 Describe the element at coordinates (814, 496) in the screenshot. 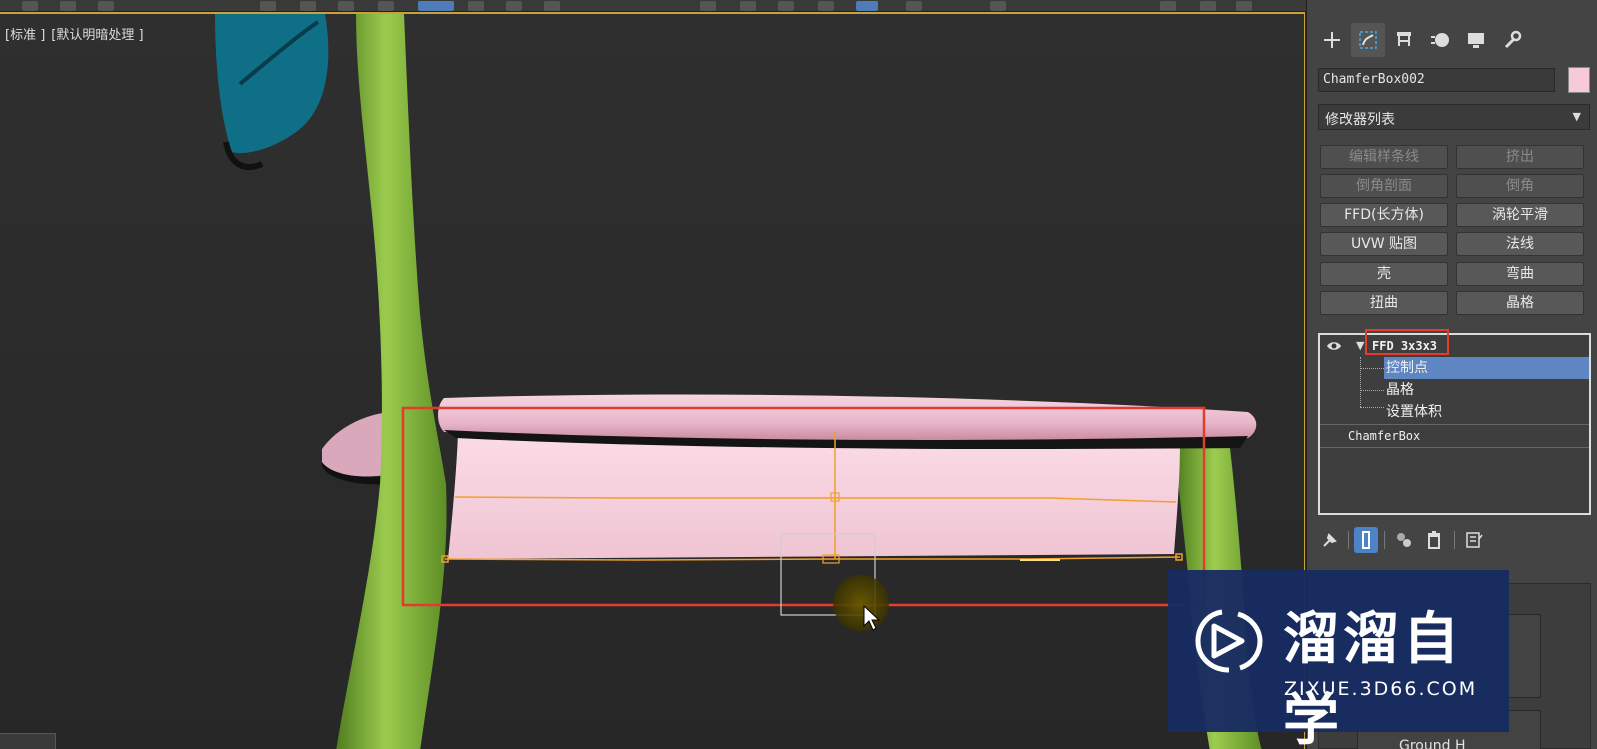

I see `seat-apron` at that location.